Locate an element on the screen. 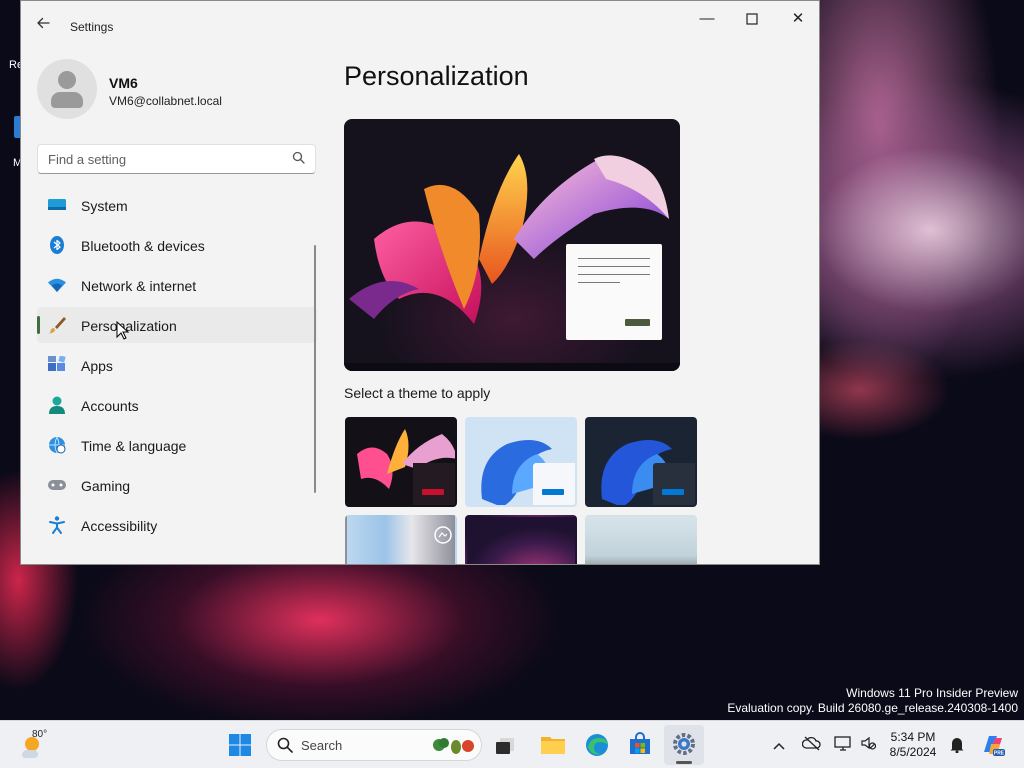 The image size is (1024, 768). user-name: VM6 is located at coordinates (123, 83).